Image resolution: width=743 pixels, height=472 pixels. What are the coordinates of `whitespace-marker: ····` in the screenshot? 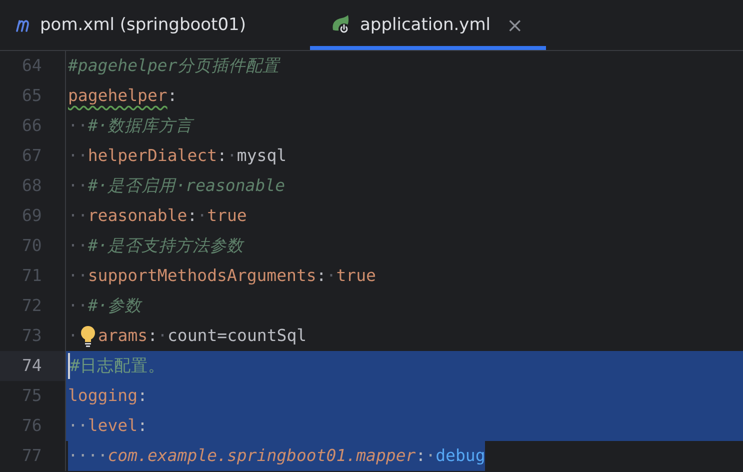 It's located at (88, 456).